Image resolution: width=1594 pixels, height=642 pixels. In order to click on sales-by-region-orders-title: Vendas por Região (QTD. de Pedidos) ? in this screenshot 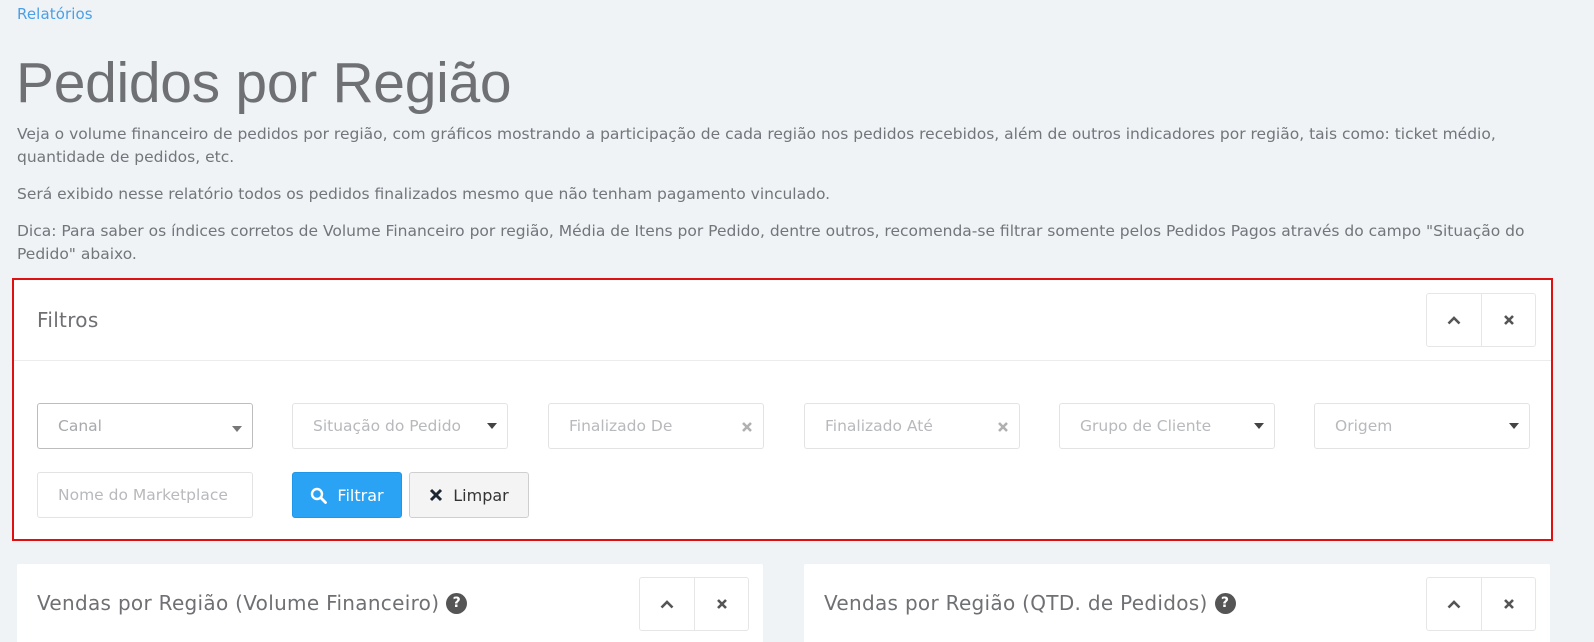, I will do `click(1030, 603)`.